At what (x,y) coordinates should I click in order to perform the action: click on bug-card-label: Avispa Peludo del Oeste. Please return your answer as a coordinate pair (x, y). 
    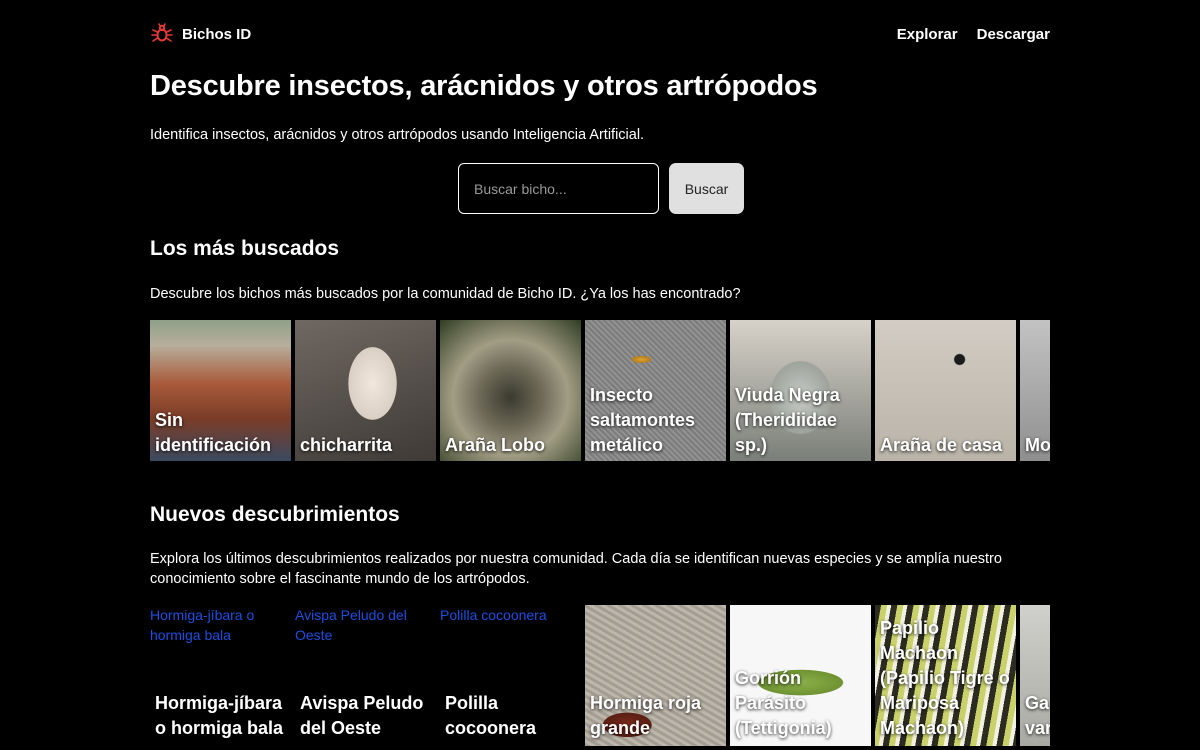
    Looking at the image, I should click on (362, 715).